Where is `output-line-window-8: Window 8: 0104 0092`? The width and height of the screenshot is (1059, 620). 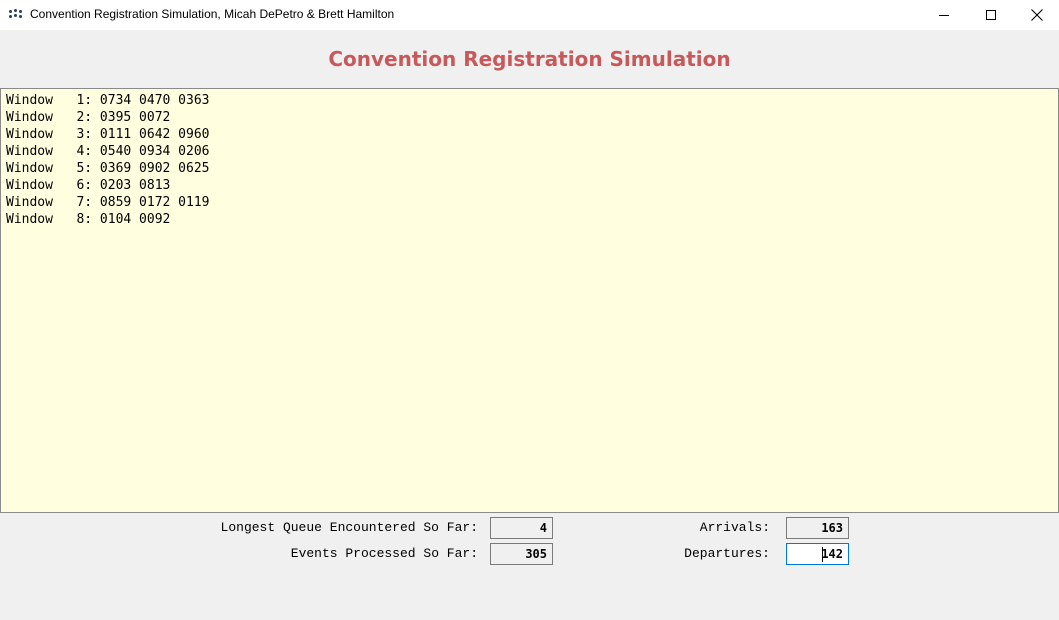
output-line-window-8: Window 8: 0104 0092 is located at coordinates (88, 219).